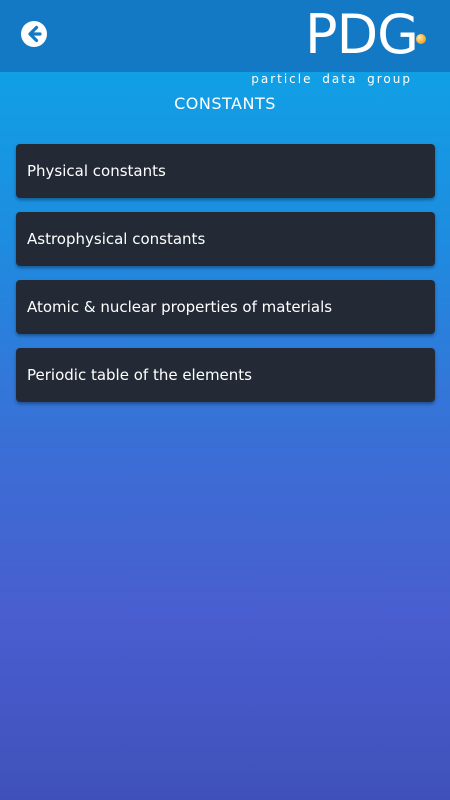 This screenshot has height=800, width=450. What do you see at coordinates (225, 43) in the screenshot?
I see `app-header: PDG particle data group` at bounding box center [225, 43].